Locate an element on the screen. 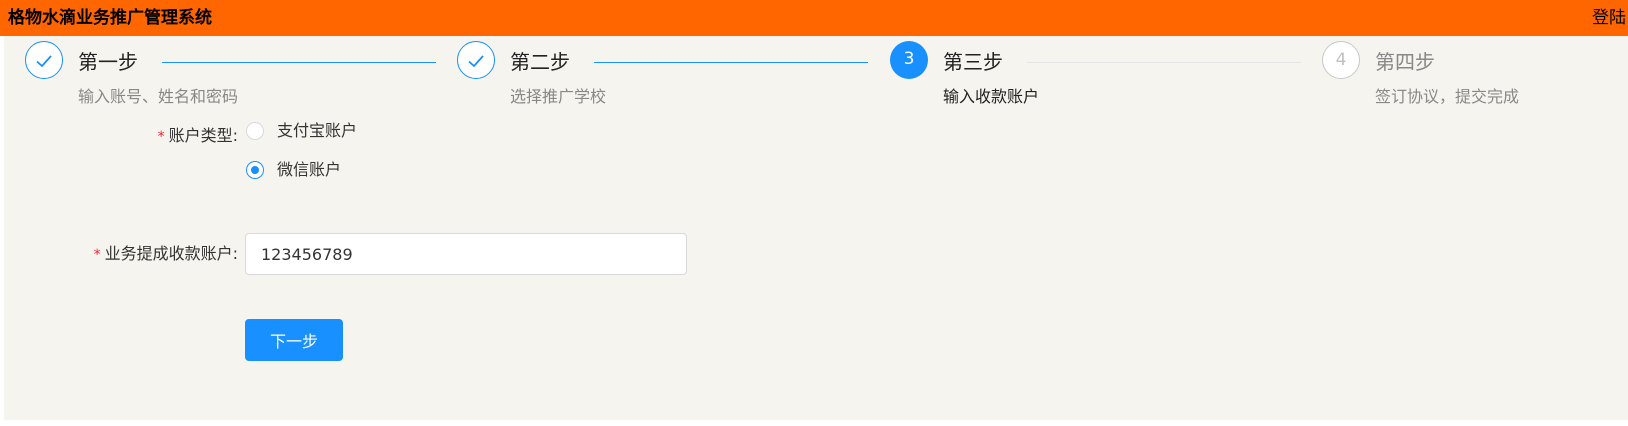 Image resolution: width=1628 pixels, height=426 pixels. step-3-description: 输入收款账户 is located at coordinates (991, 96).